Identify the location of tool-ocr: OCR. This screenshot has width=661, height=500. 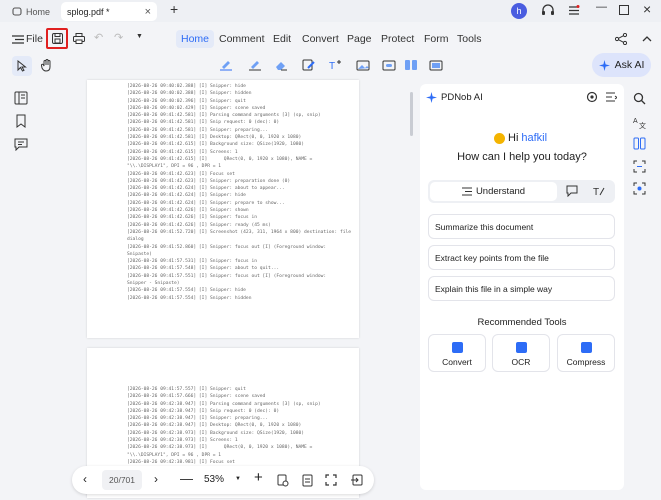
(521, 353).